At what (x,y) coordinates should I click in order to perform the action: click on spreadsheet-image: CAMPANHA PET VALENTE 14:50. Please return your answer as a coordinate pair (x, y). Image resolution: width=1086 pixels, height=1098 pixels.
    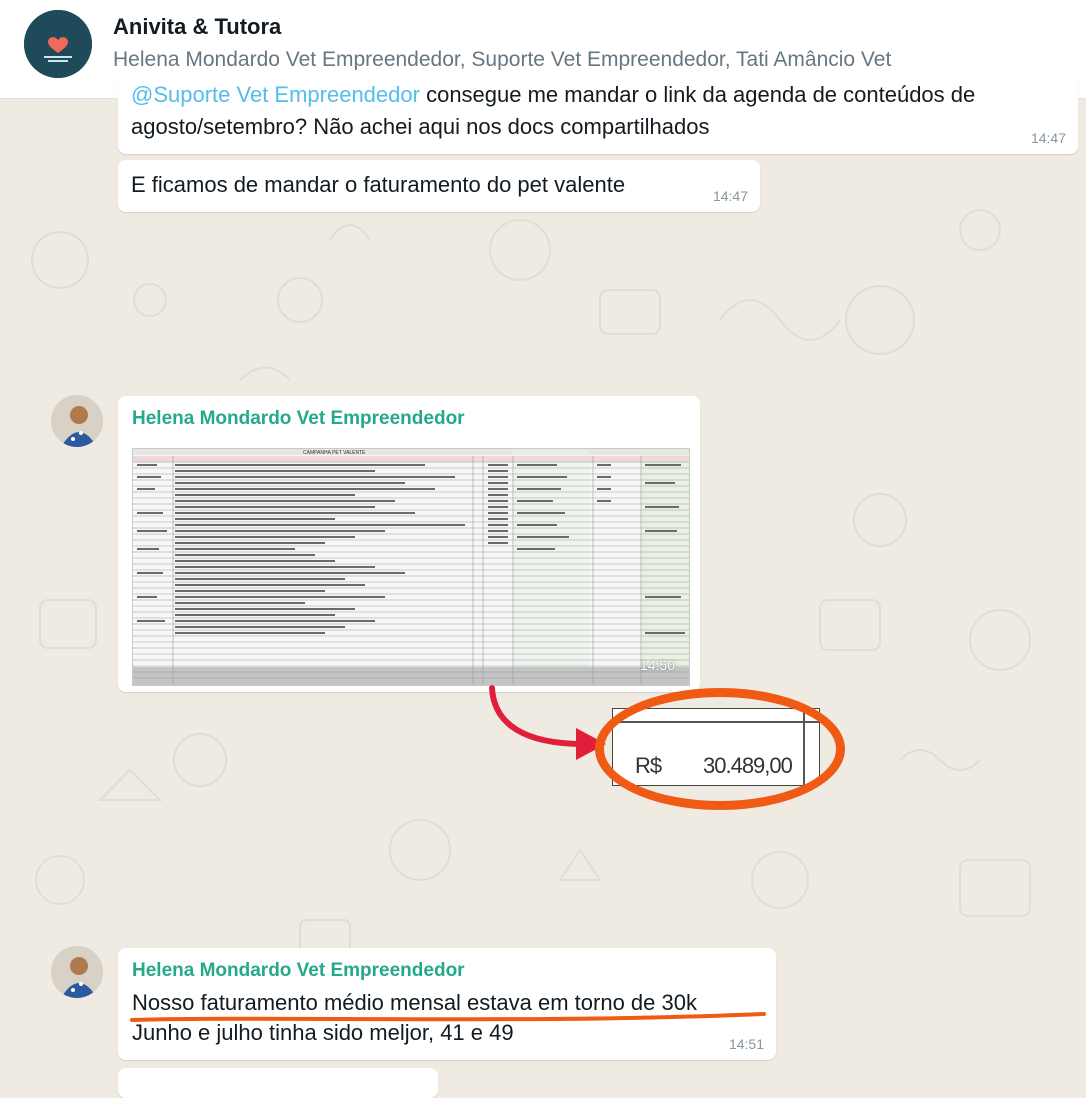
    Looking at the image, I should click on (411, 567).